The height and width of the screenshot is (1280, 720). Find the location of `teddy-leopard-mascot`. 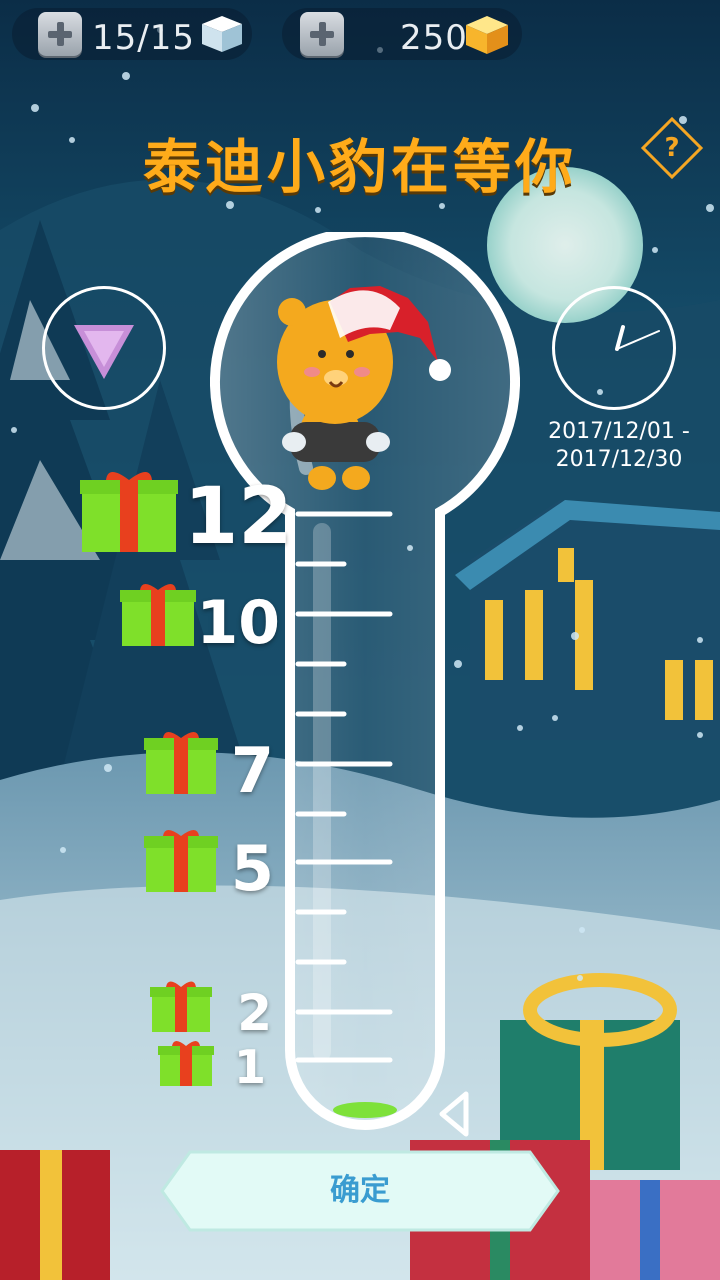

teddy-leopard-mascot is located at coordinates (364, 388).